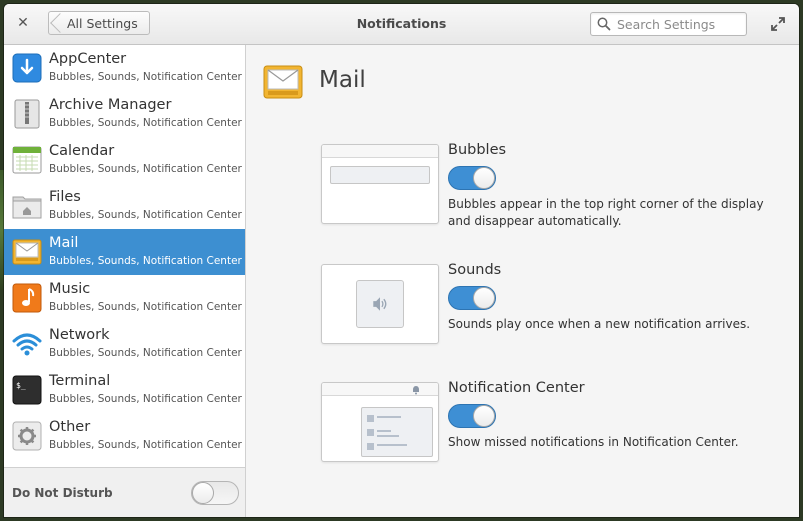  Describe the element at coordinates (380, 184) in the screenshot. I see `bubbles-preview` at that location.